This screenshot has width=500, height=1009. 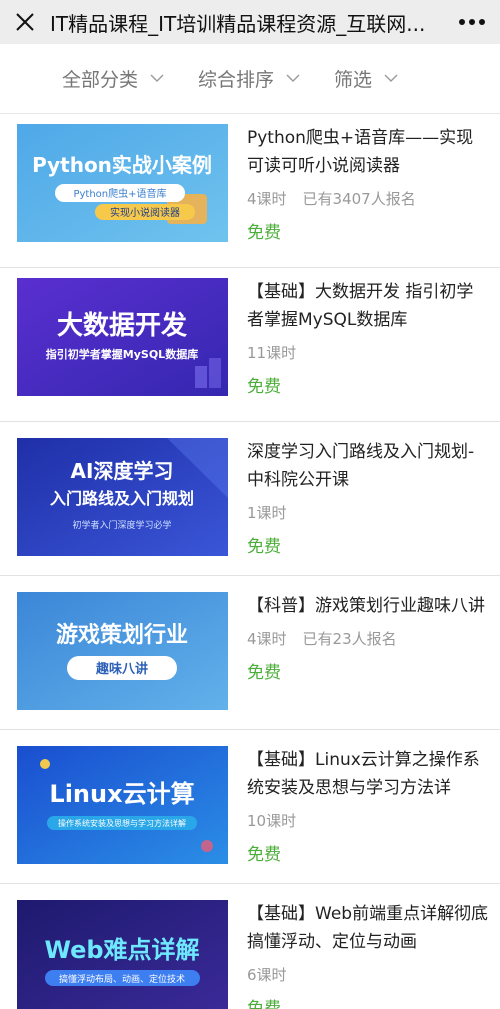 What do you see at coordinates (122, 823) in the screenshot?
I see `thumb-subtitle: 操作系统安装及思想与学习方法详解` at bounding box center [122, 823].